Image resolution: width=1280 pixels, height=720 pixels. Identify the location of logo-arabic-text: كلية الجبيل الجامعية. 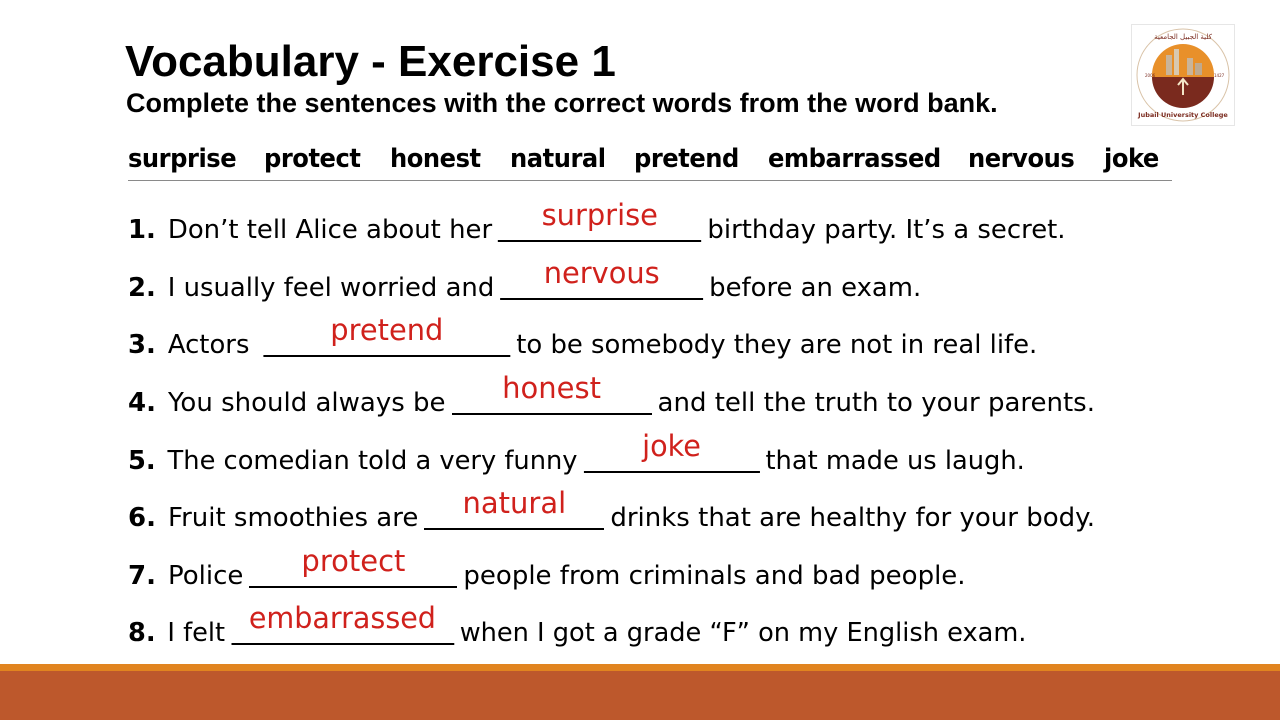
(1183, 37).